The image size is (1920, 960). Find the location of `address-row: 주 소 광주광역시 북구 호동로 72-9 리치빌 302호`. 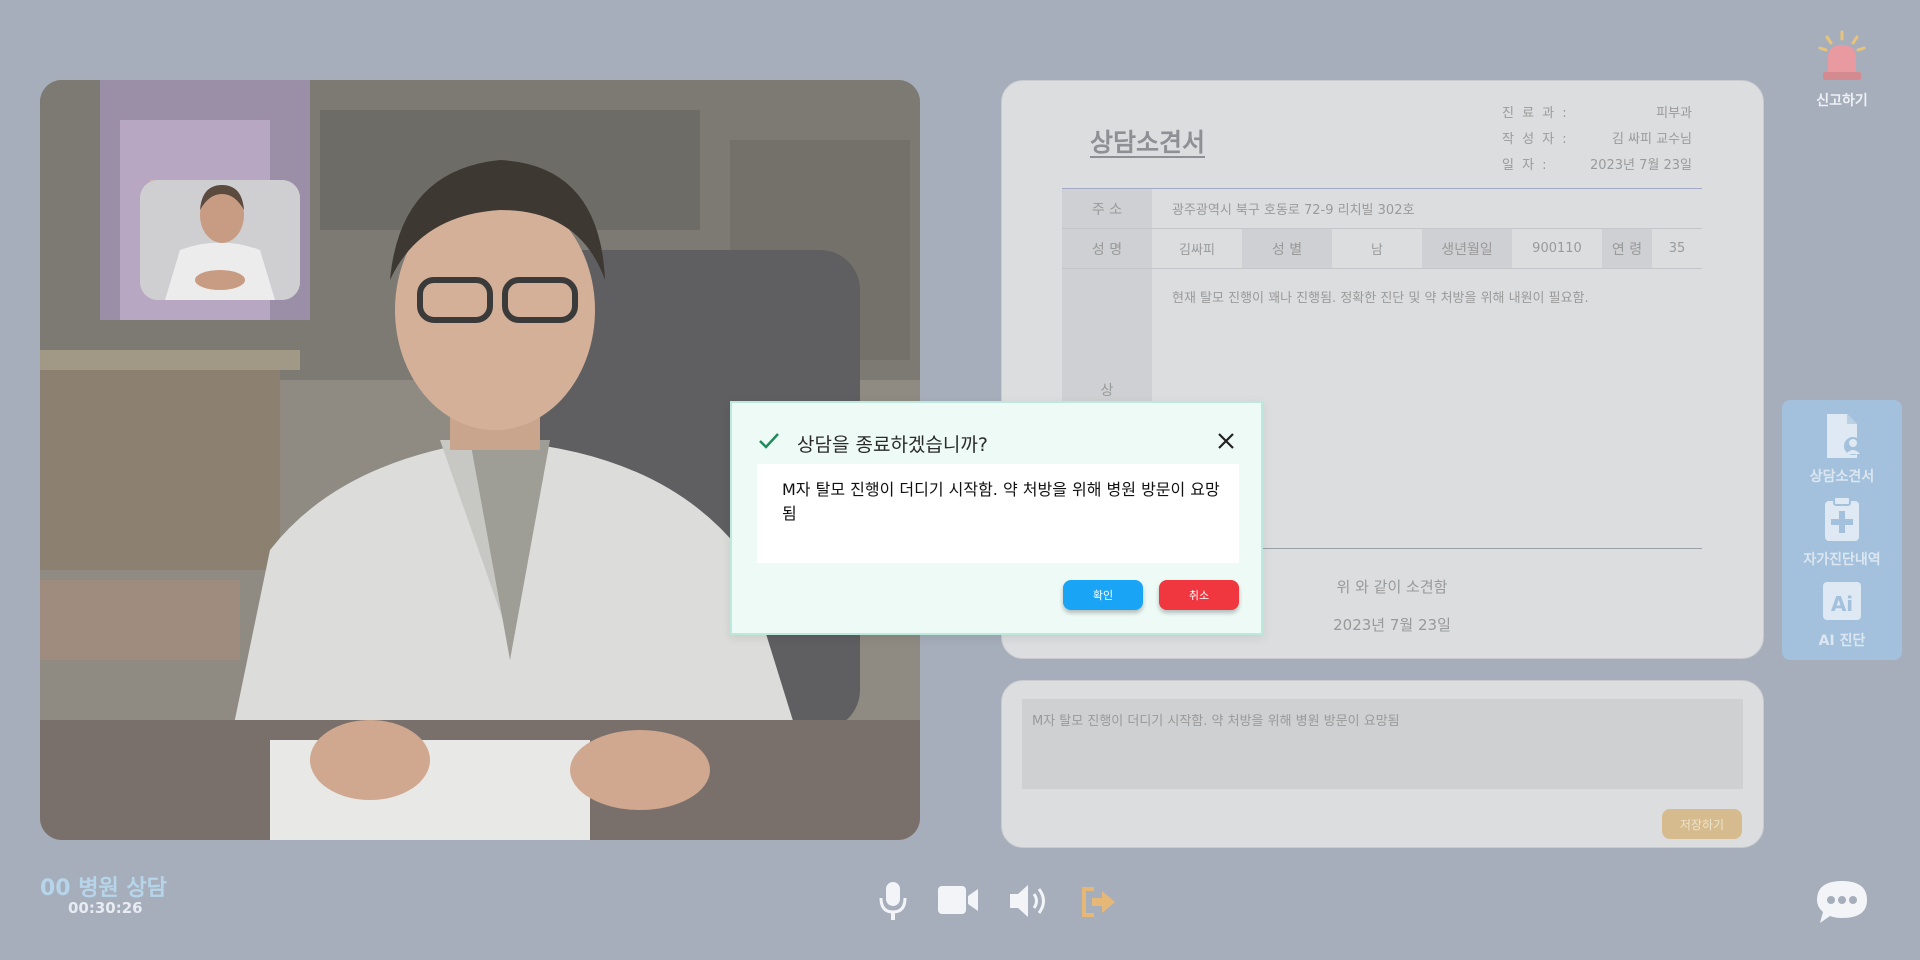

address-row: 주 소 광주광역시 북구 호동로 72-9 리치빌 302호 is located at coordinates (1382, 209).